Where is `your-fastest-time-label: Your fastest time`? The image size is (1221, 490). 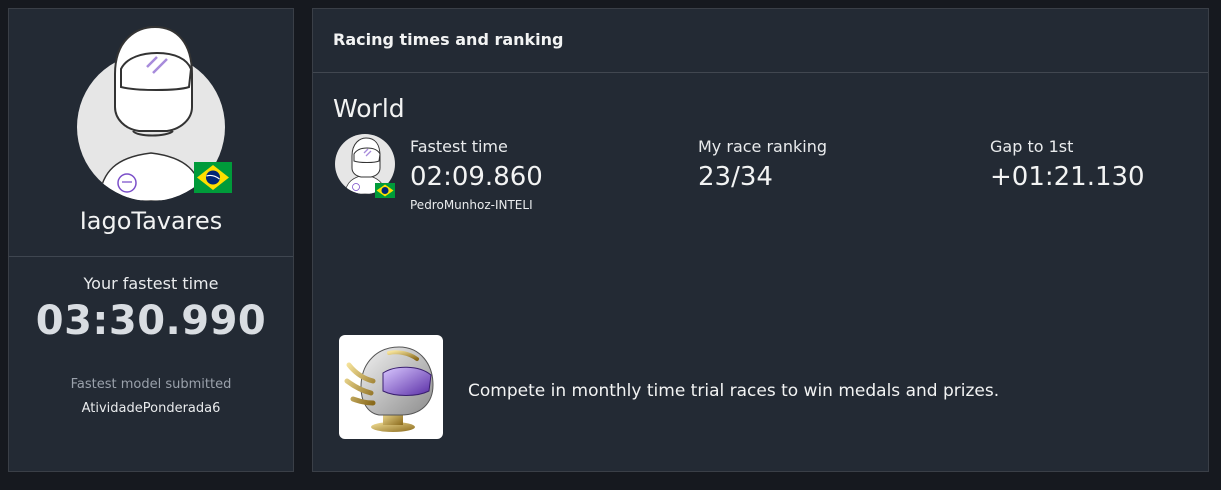
your-fastest-time-label: Your fastest time is located at coordinates (151, 283).